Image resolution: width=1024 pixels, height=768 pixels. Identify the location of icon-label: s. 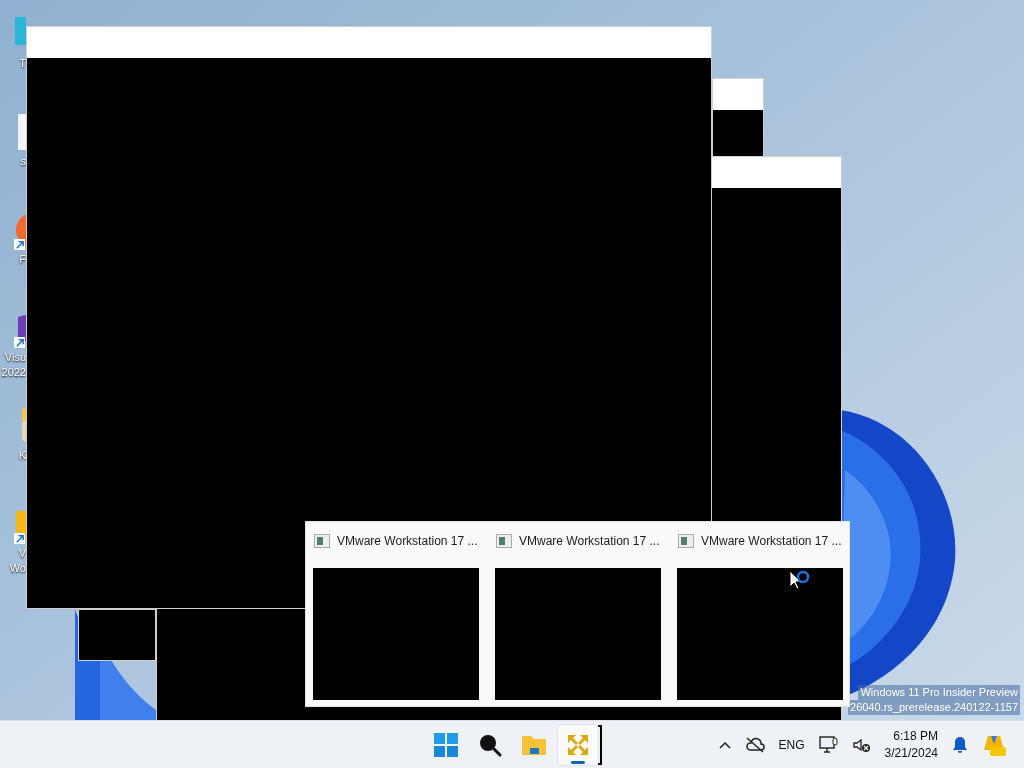
(23, 161).